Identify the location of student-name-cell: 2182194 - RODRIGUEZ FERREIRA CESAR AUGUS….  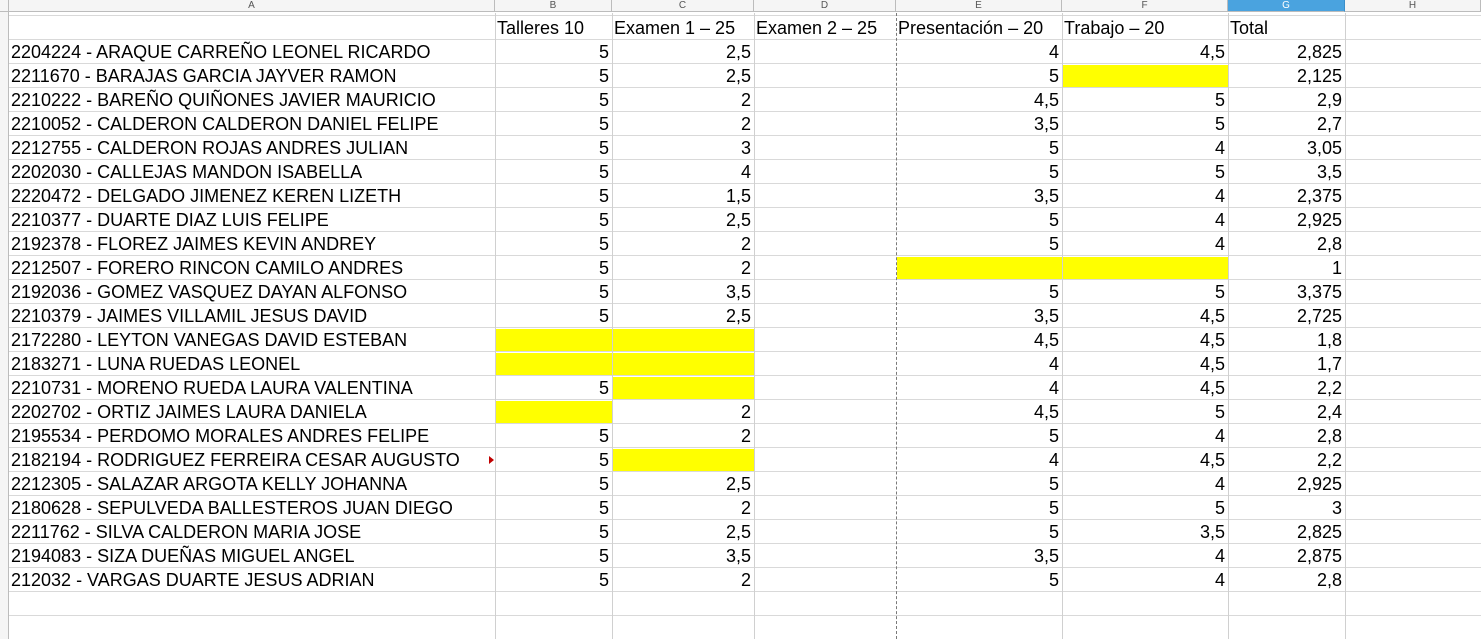
(252, 459).